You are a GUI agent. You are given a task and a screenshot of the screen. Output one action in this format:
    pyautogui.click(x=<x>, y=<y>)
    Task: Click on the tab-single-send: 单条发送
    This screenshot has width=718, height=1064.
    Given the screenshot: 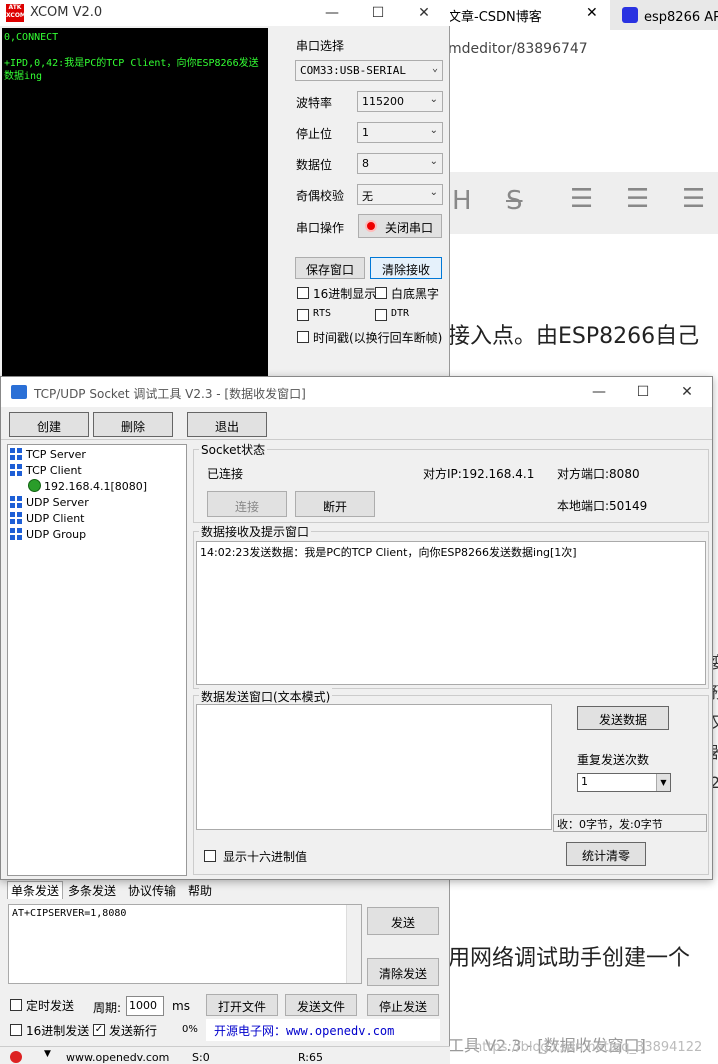 What is the action you would take?
    pyautogui.click(x=35, y=890)
    